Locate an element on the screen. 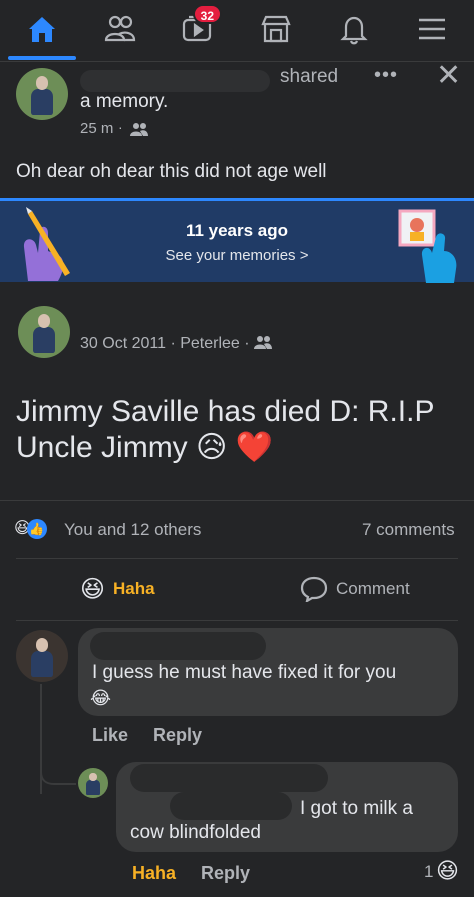  comment-label: Comment is located at coordinates (373, 588).